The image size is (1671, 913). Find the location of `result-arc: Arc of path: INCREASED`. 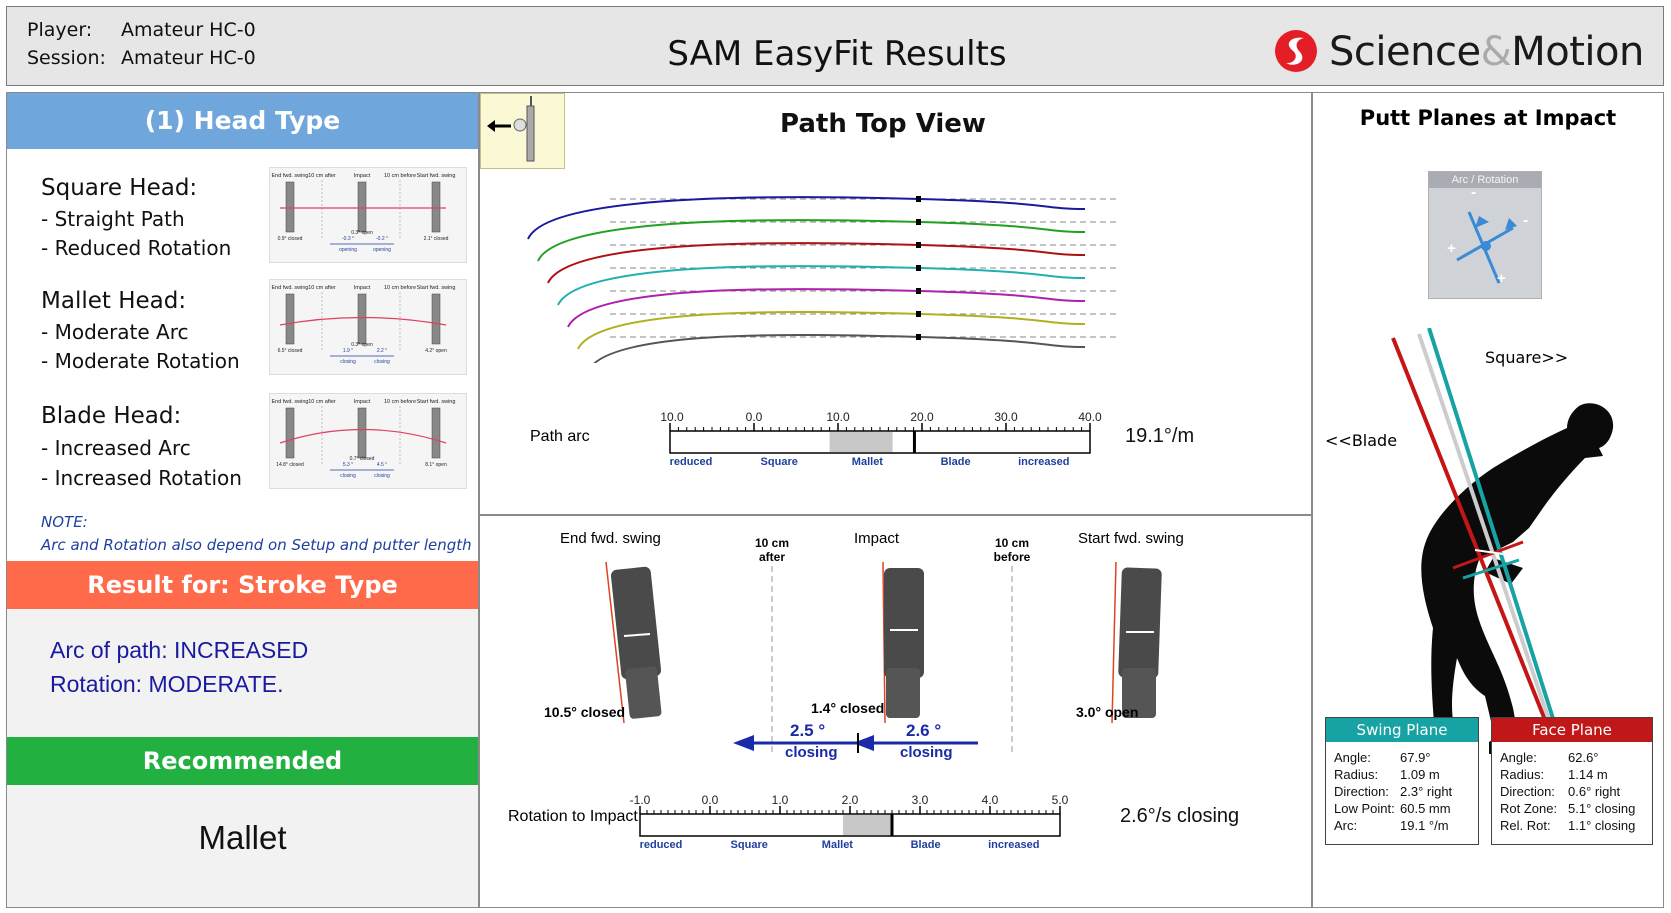

result-arc: Arc of path: INCREASED is located at coordinates (179, 650).